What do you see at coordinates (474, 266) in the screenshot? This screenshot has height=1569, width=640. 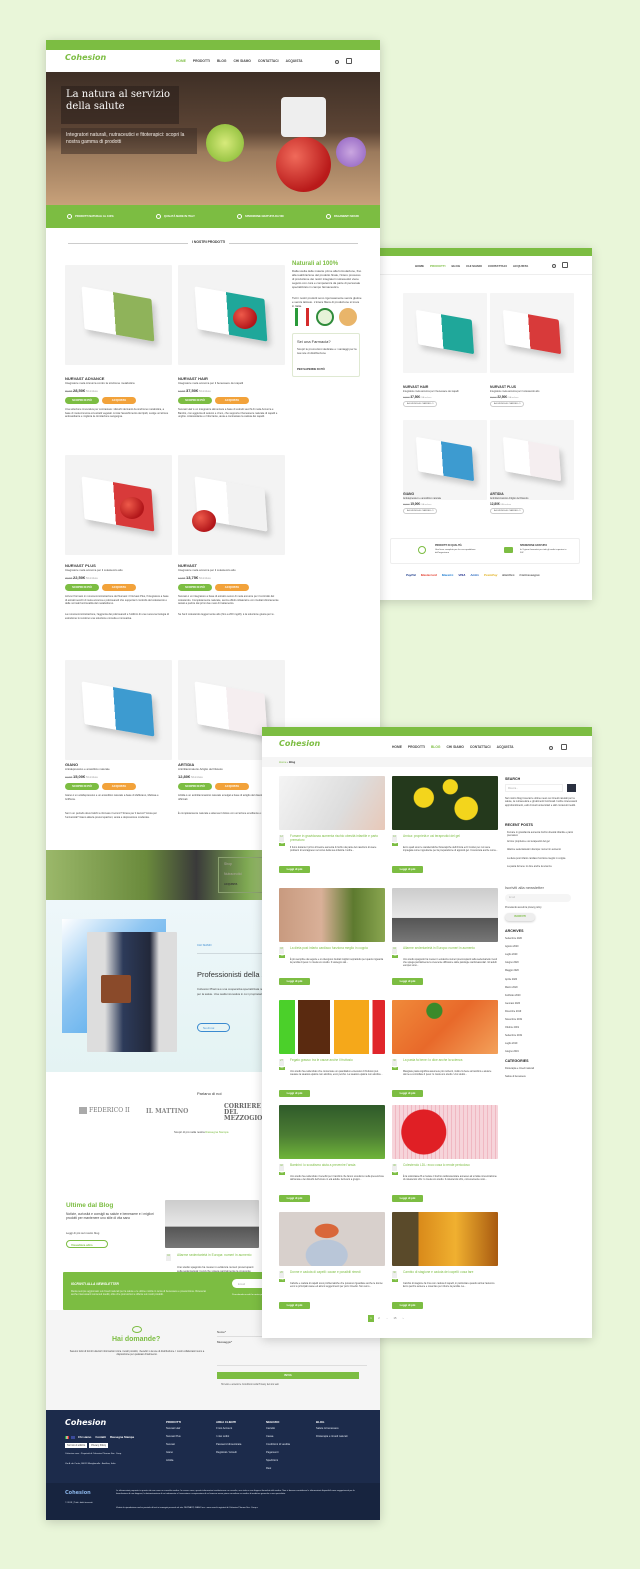 I see `nav-chi-siamo: CHI SIAMO` at bounding box center [474, 266].